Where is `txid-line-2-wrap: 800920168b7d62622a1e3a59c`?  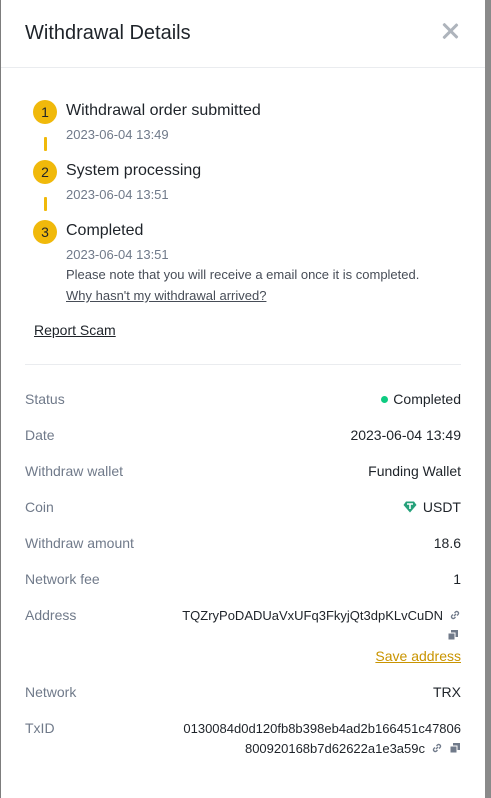 txid-line-2-wrap: 800920168b7d62622a1e3a59c is located at coordinates (353, 748).